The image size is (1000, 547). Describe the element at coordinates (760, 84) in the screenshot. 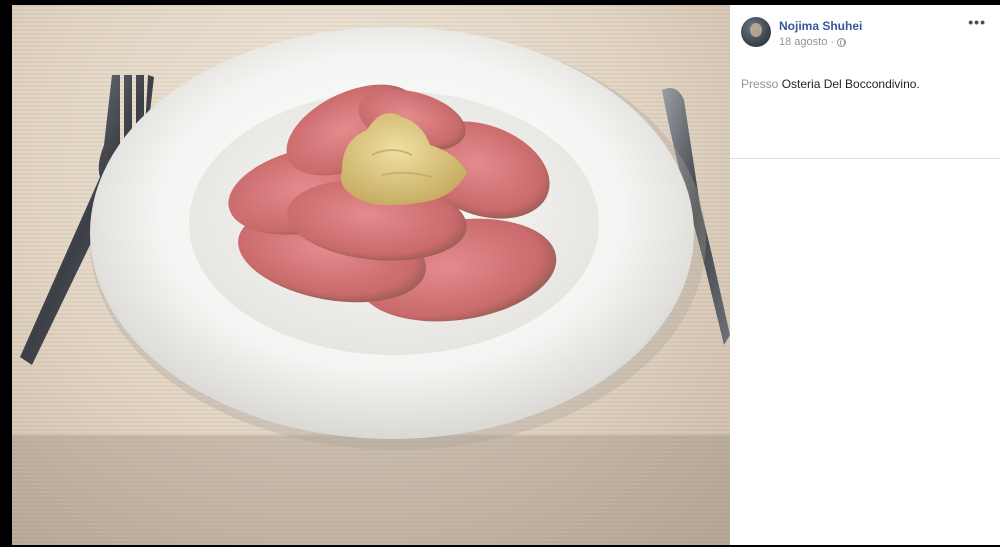

I see `location-prefix: Presso` at that location.